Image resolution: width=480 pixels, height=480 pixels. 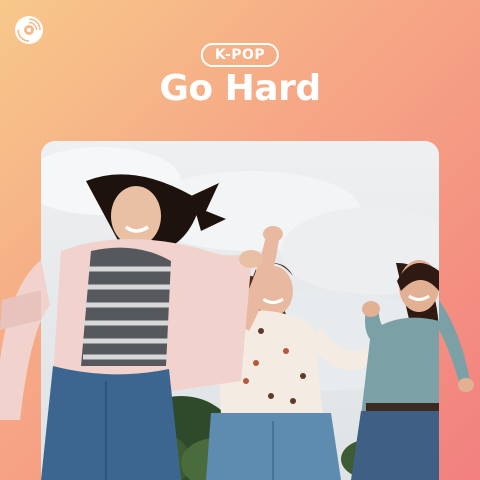 I want to click on genre-tag: K-POP, so click(x=240, y=55).